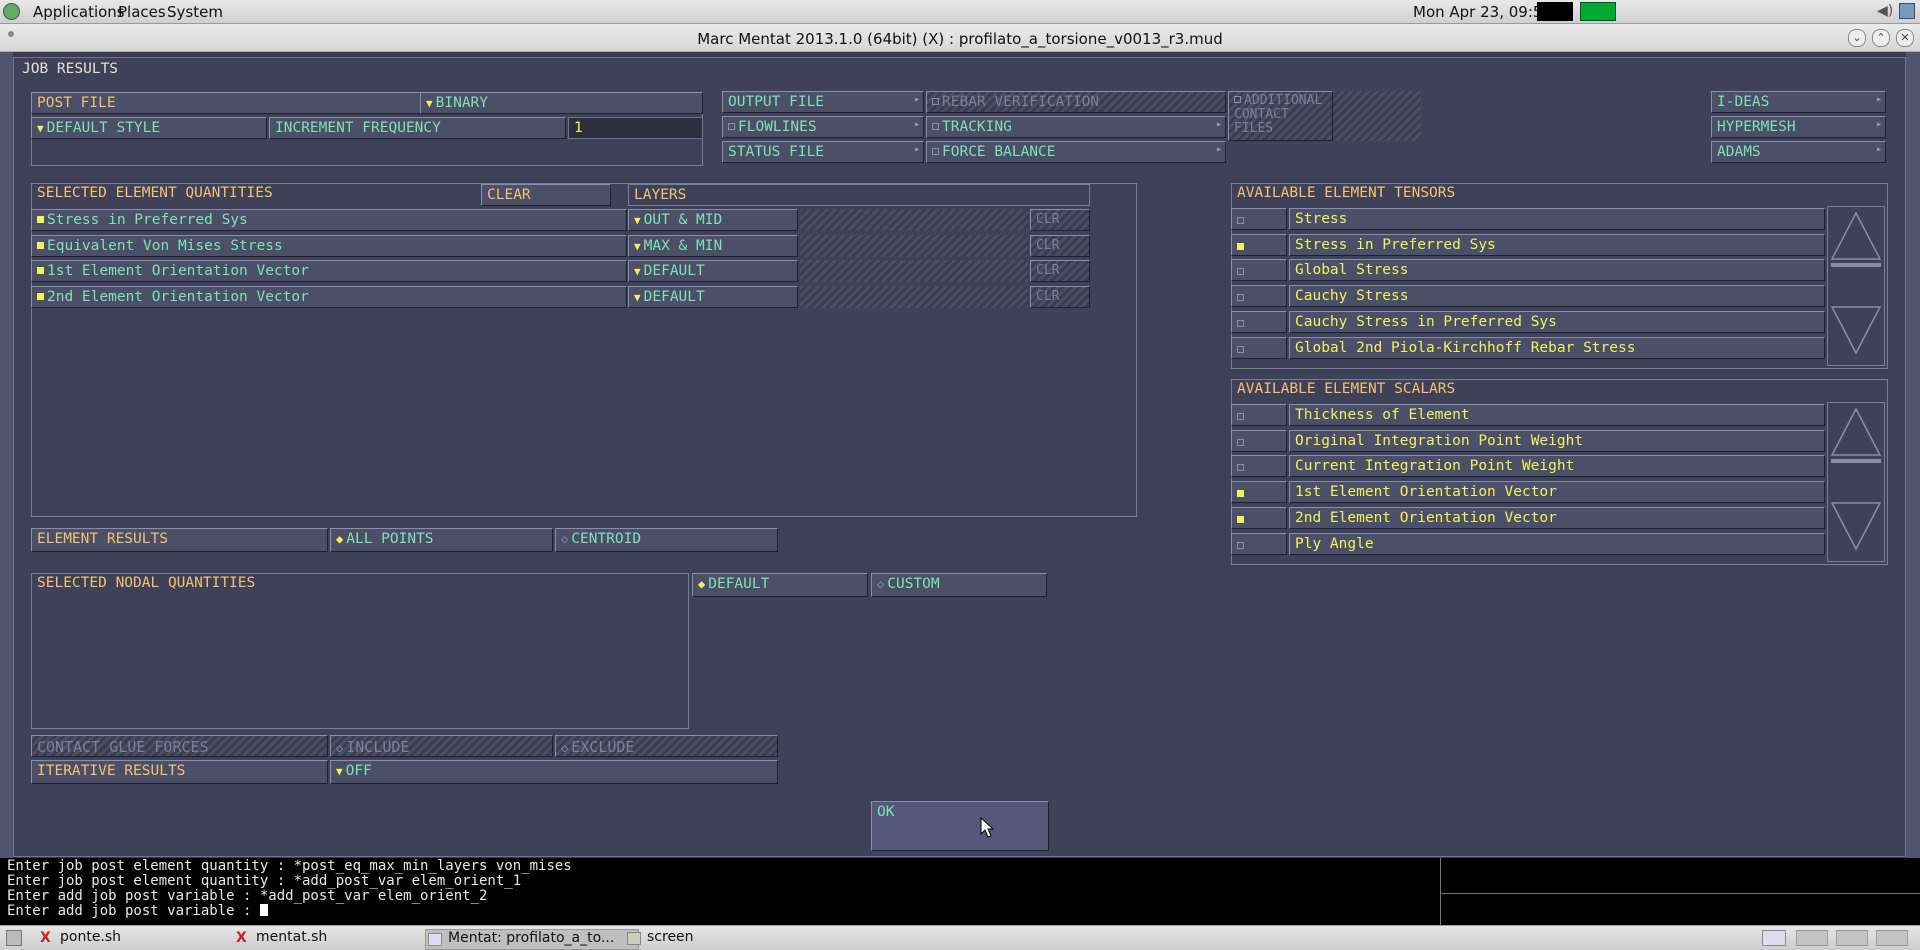 The image size is (1920, 950). I want to click on radio-selected-icon: ◆, so click(340, 539).